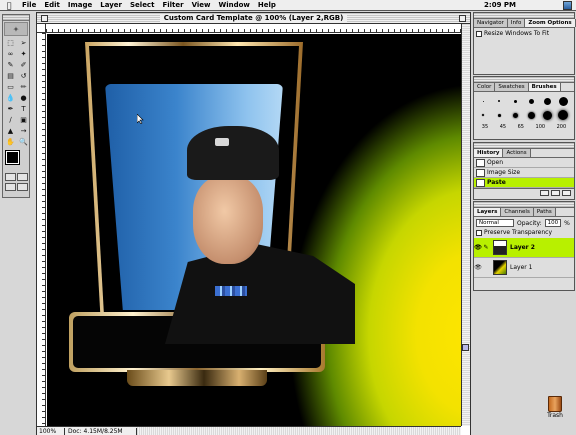 The height and width of the screenshot is (435, 576). Describe the element at coordinates (524, 163) in the screenshot. I see `history-state-open: Open` at that location.